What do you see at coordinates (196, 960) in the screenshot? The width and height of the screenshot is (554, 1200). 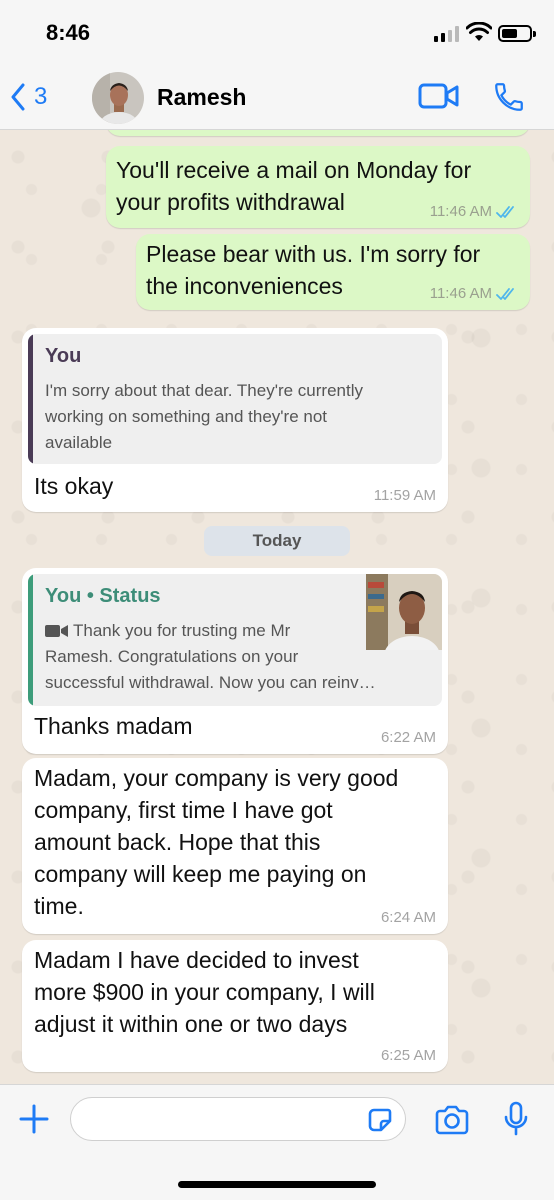 I see `message-text-line: Madam I have decided to invest` at bounding box center [196, 960].